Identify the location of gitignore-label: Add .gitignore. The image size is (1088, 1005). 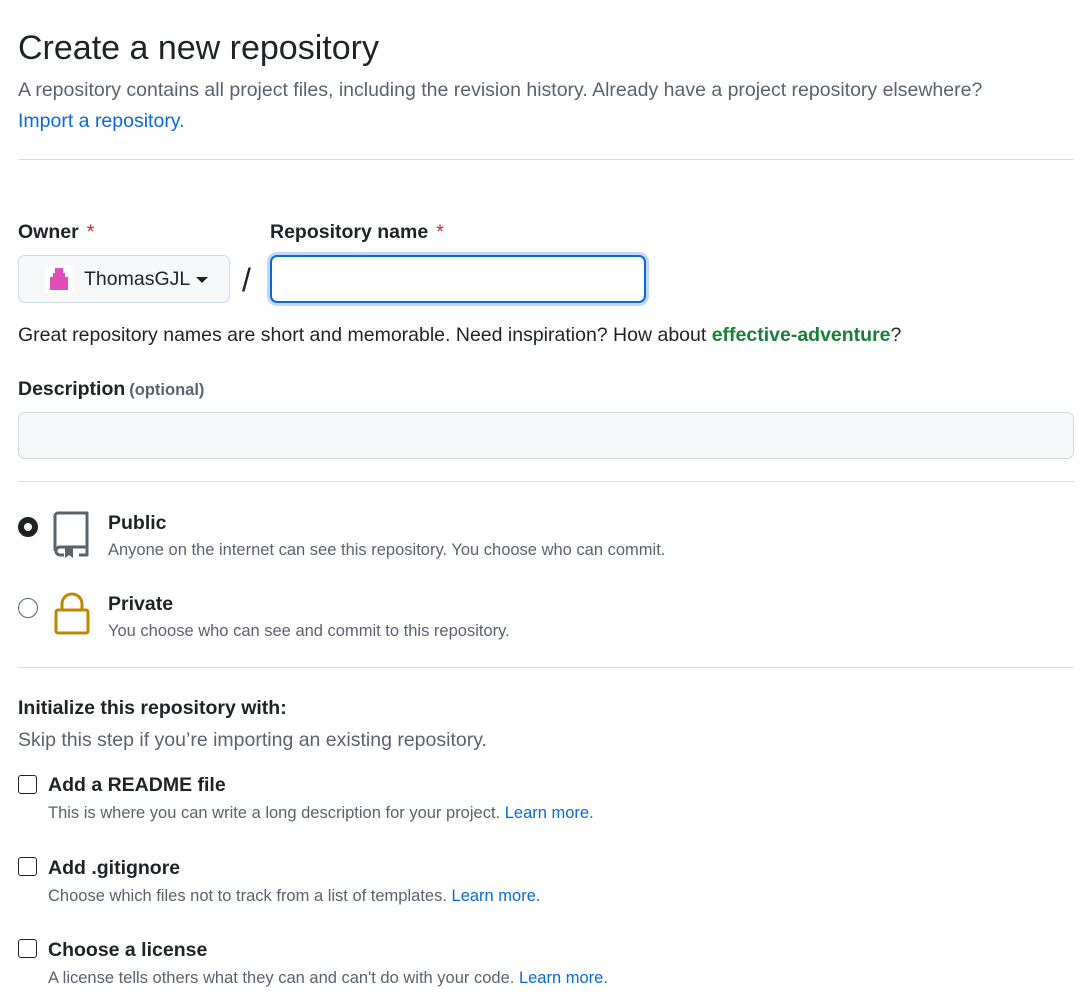
(114, 868).